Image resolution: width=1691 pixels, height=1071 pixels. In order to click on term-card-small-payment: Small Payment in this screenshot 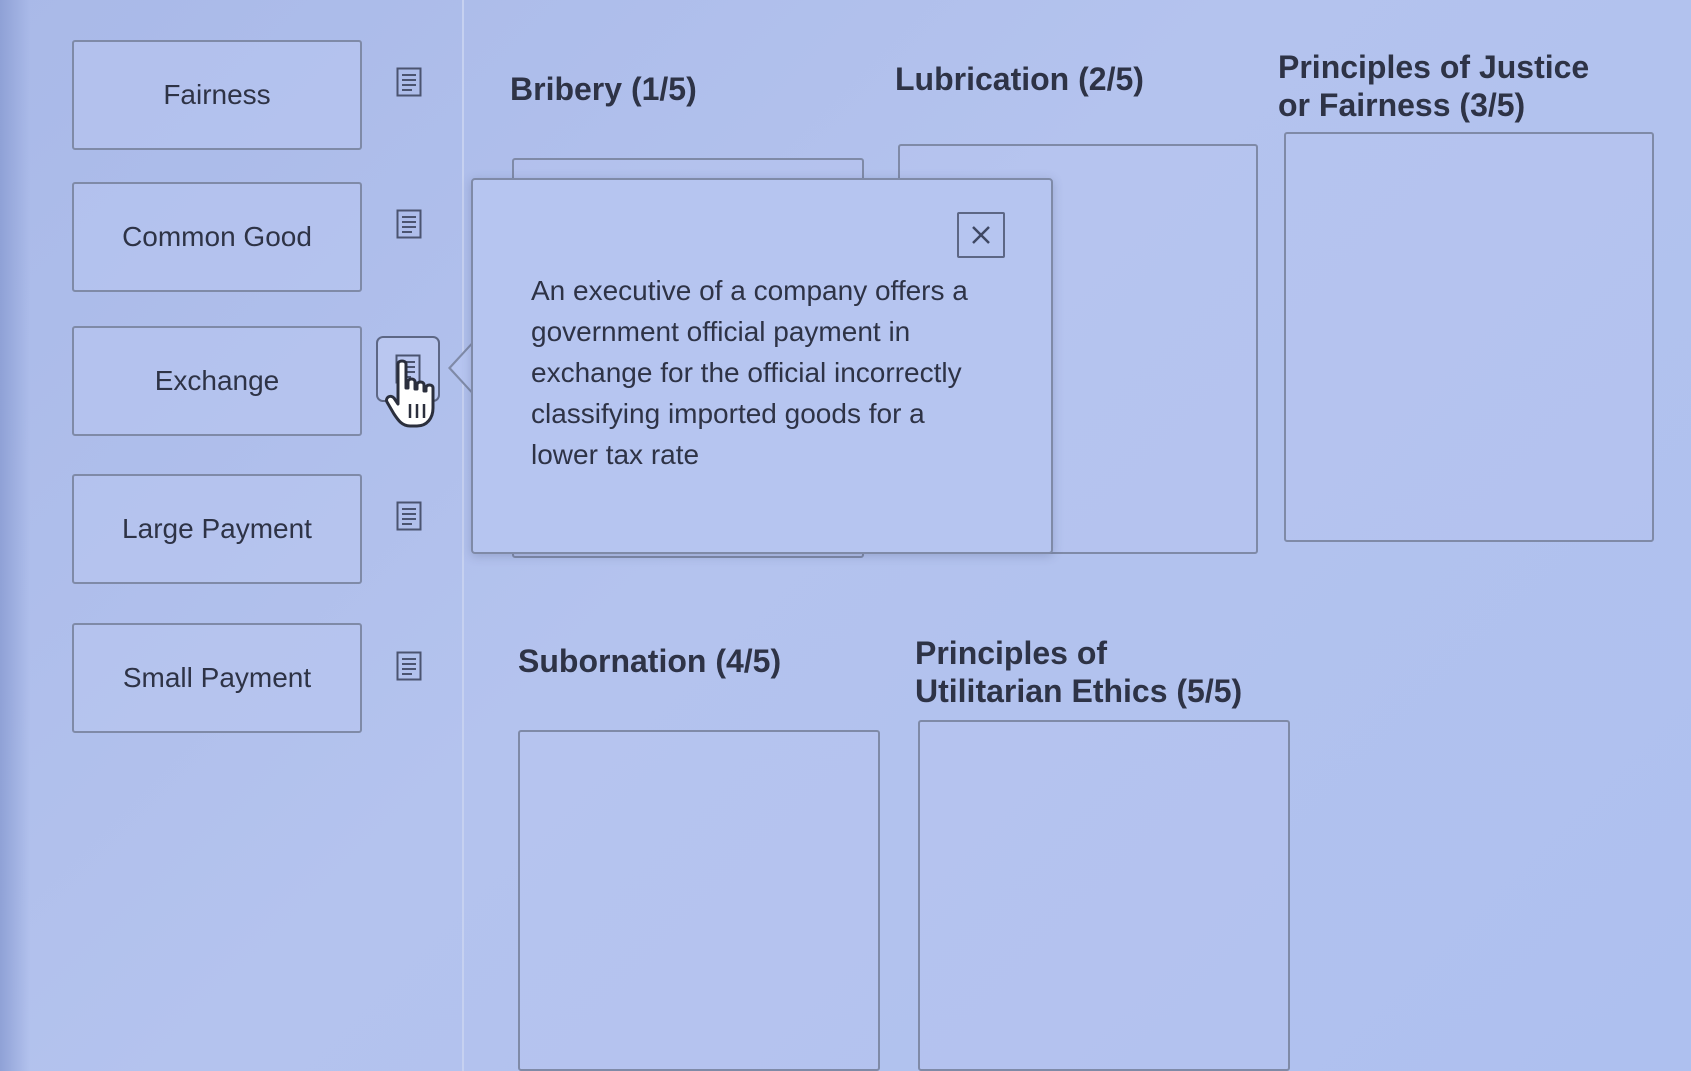, I will do `click(217, 678)`.